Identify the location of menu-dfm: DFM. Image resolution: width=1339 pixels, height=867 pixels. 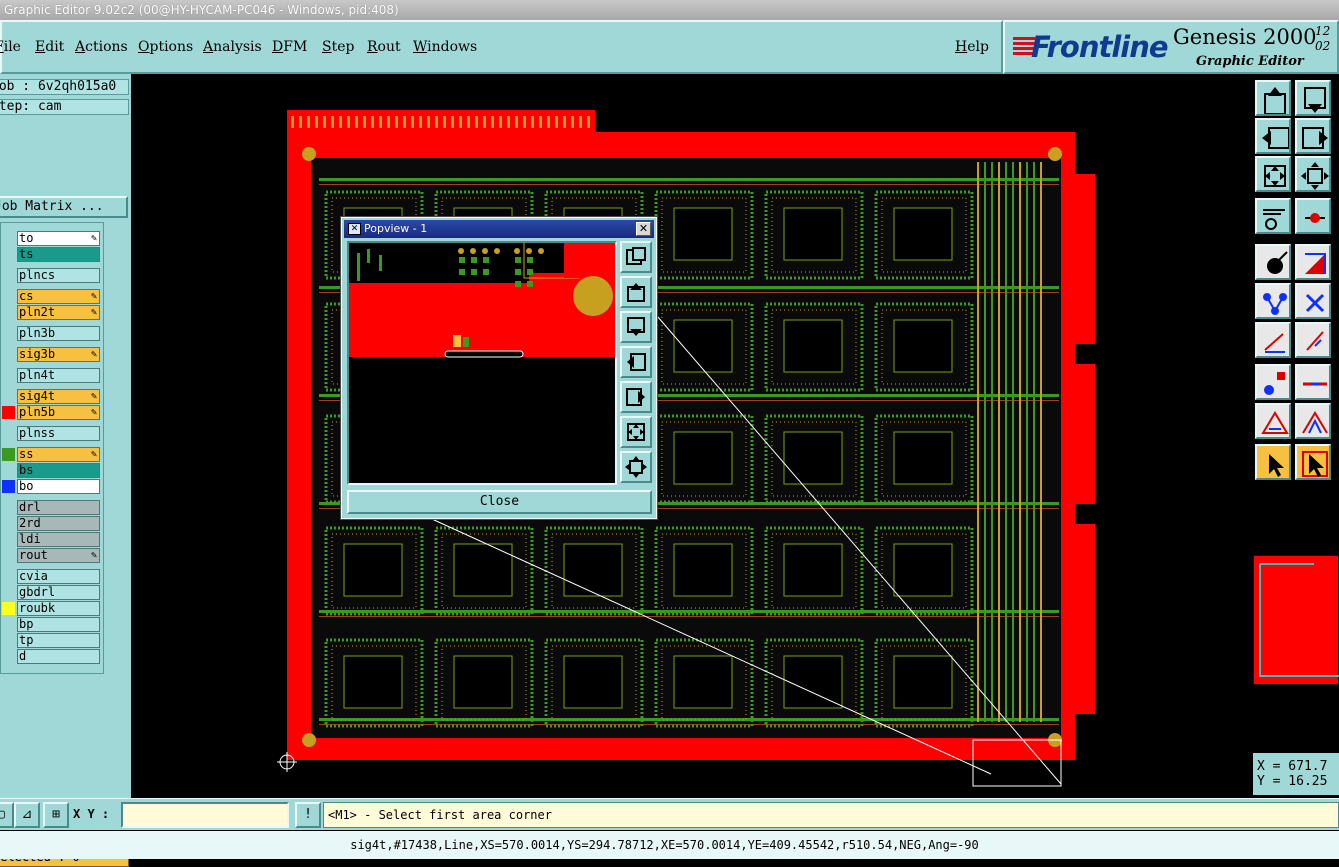
(289, 47).